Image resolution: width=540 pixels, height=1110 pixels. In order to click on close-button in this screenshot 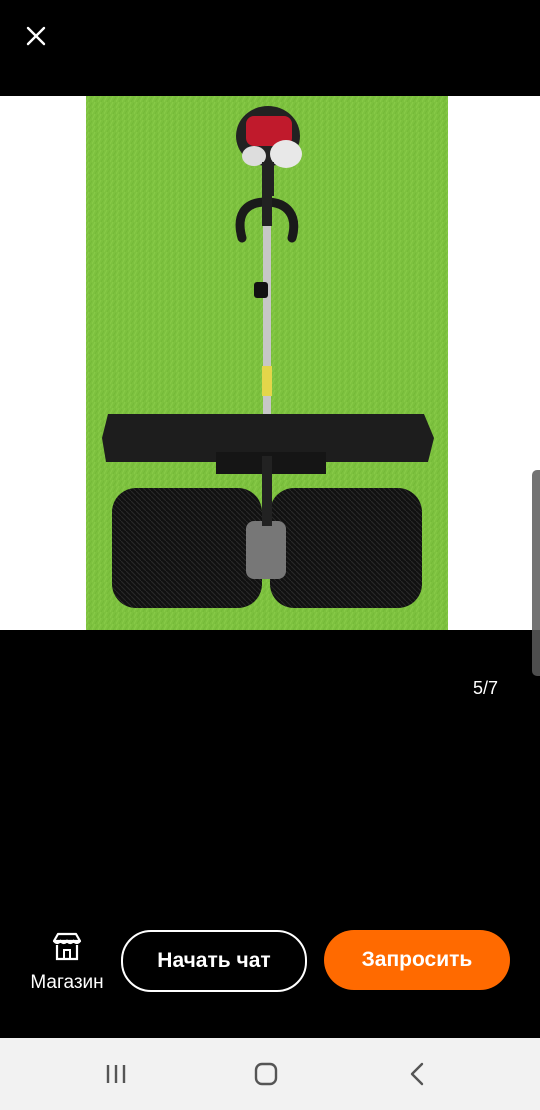, I will do `click(36, 36)`.